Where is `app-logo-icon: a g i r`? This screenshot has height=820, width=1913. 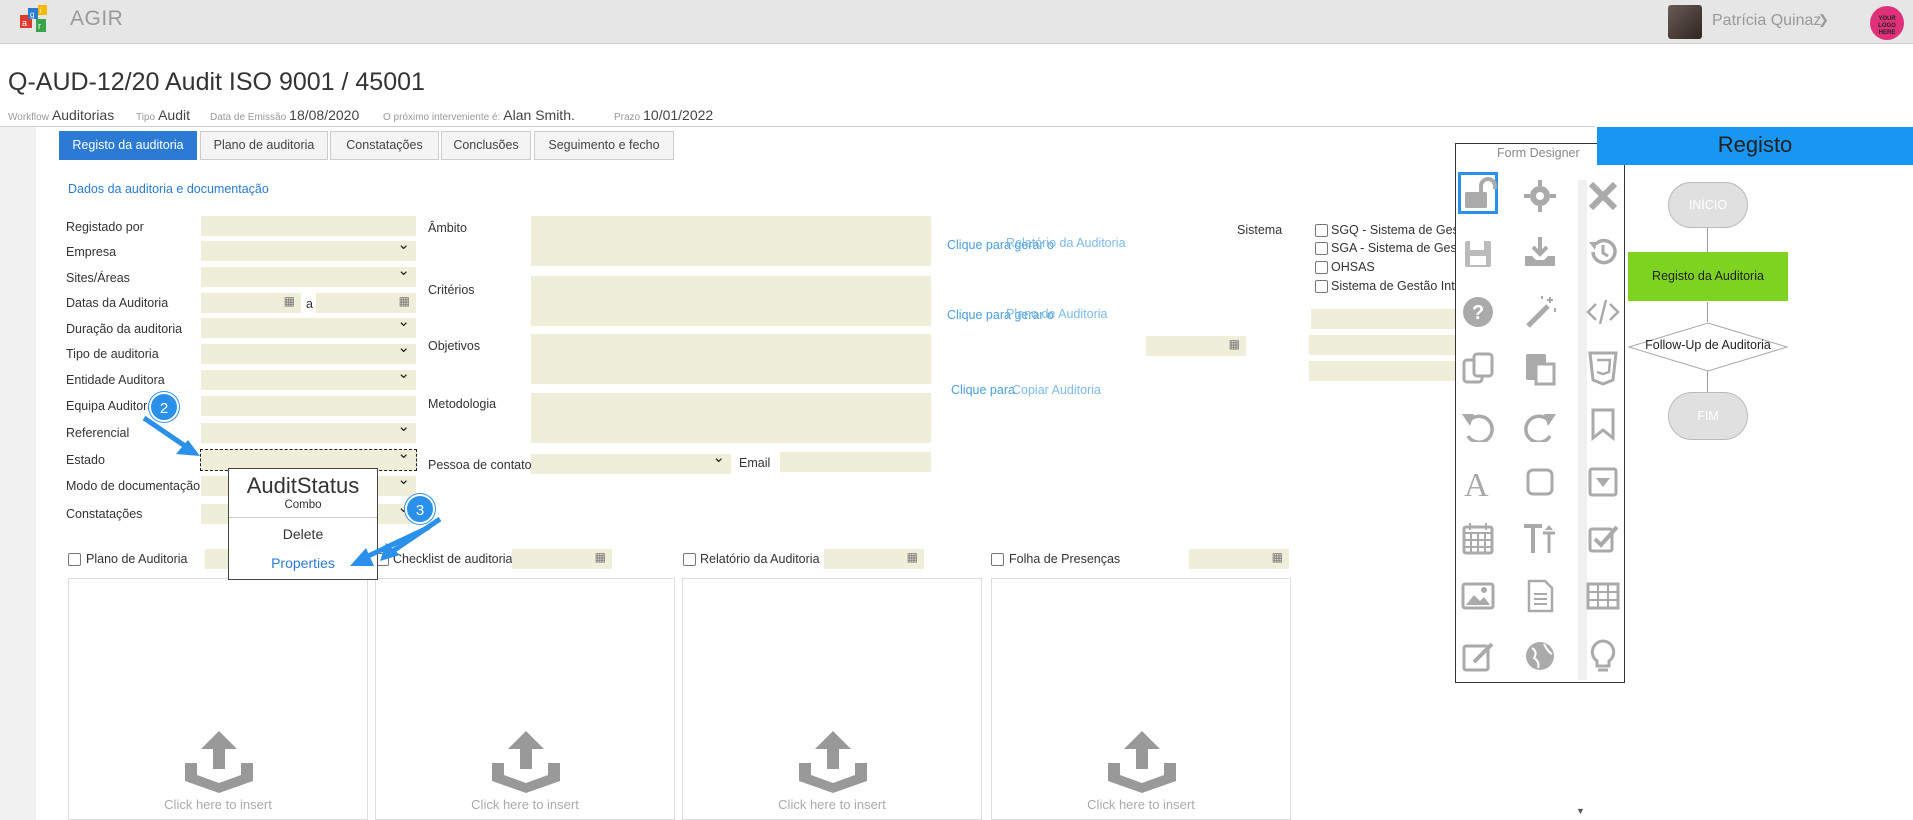 app-logo-icon: a g i r is located at coordinates (36, 20).